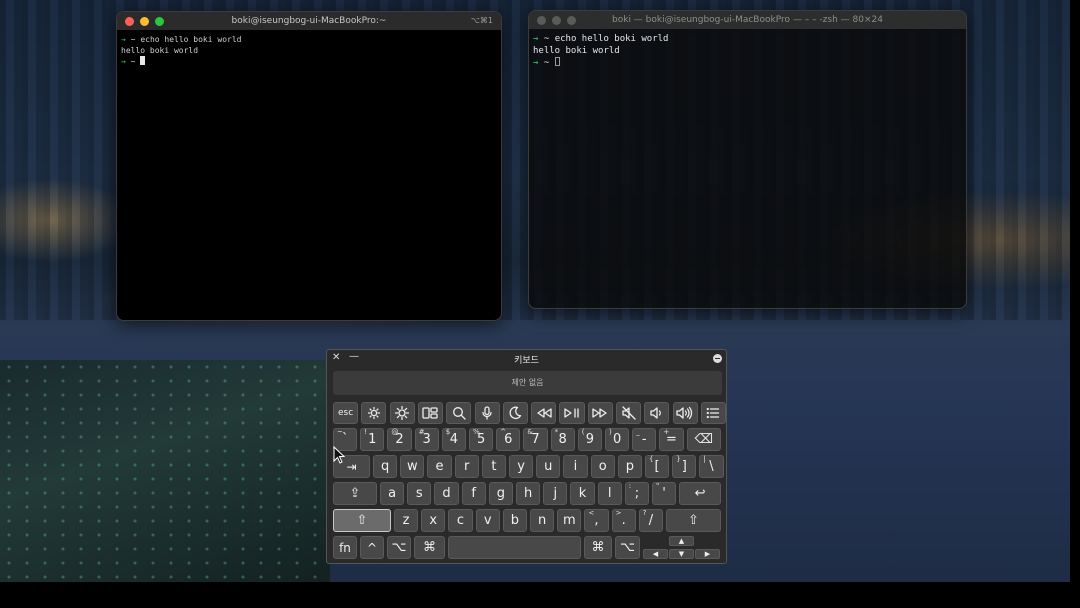 Image resolution: width=1080 pixels, height=608 pixels. Describe the element at coordinates (713, 413) in the screenshot. I see `menu-key` at that location.